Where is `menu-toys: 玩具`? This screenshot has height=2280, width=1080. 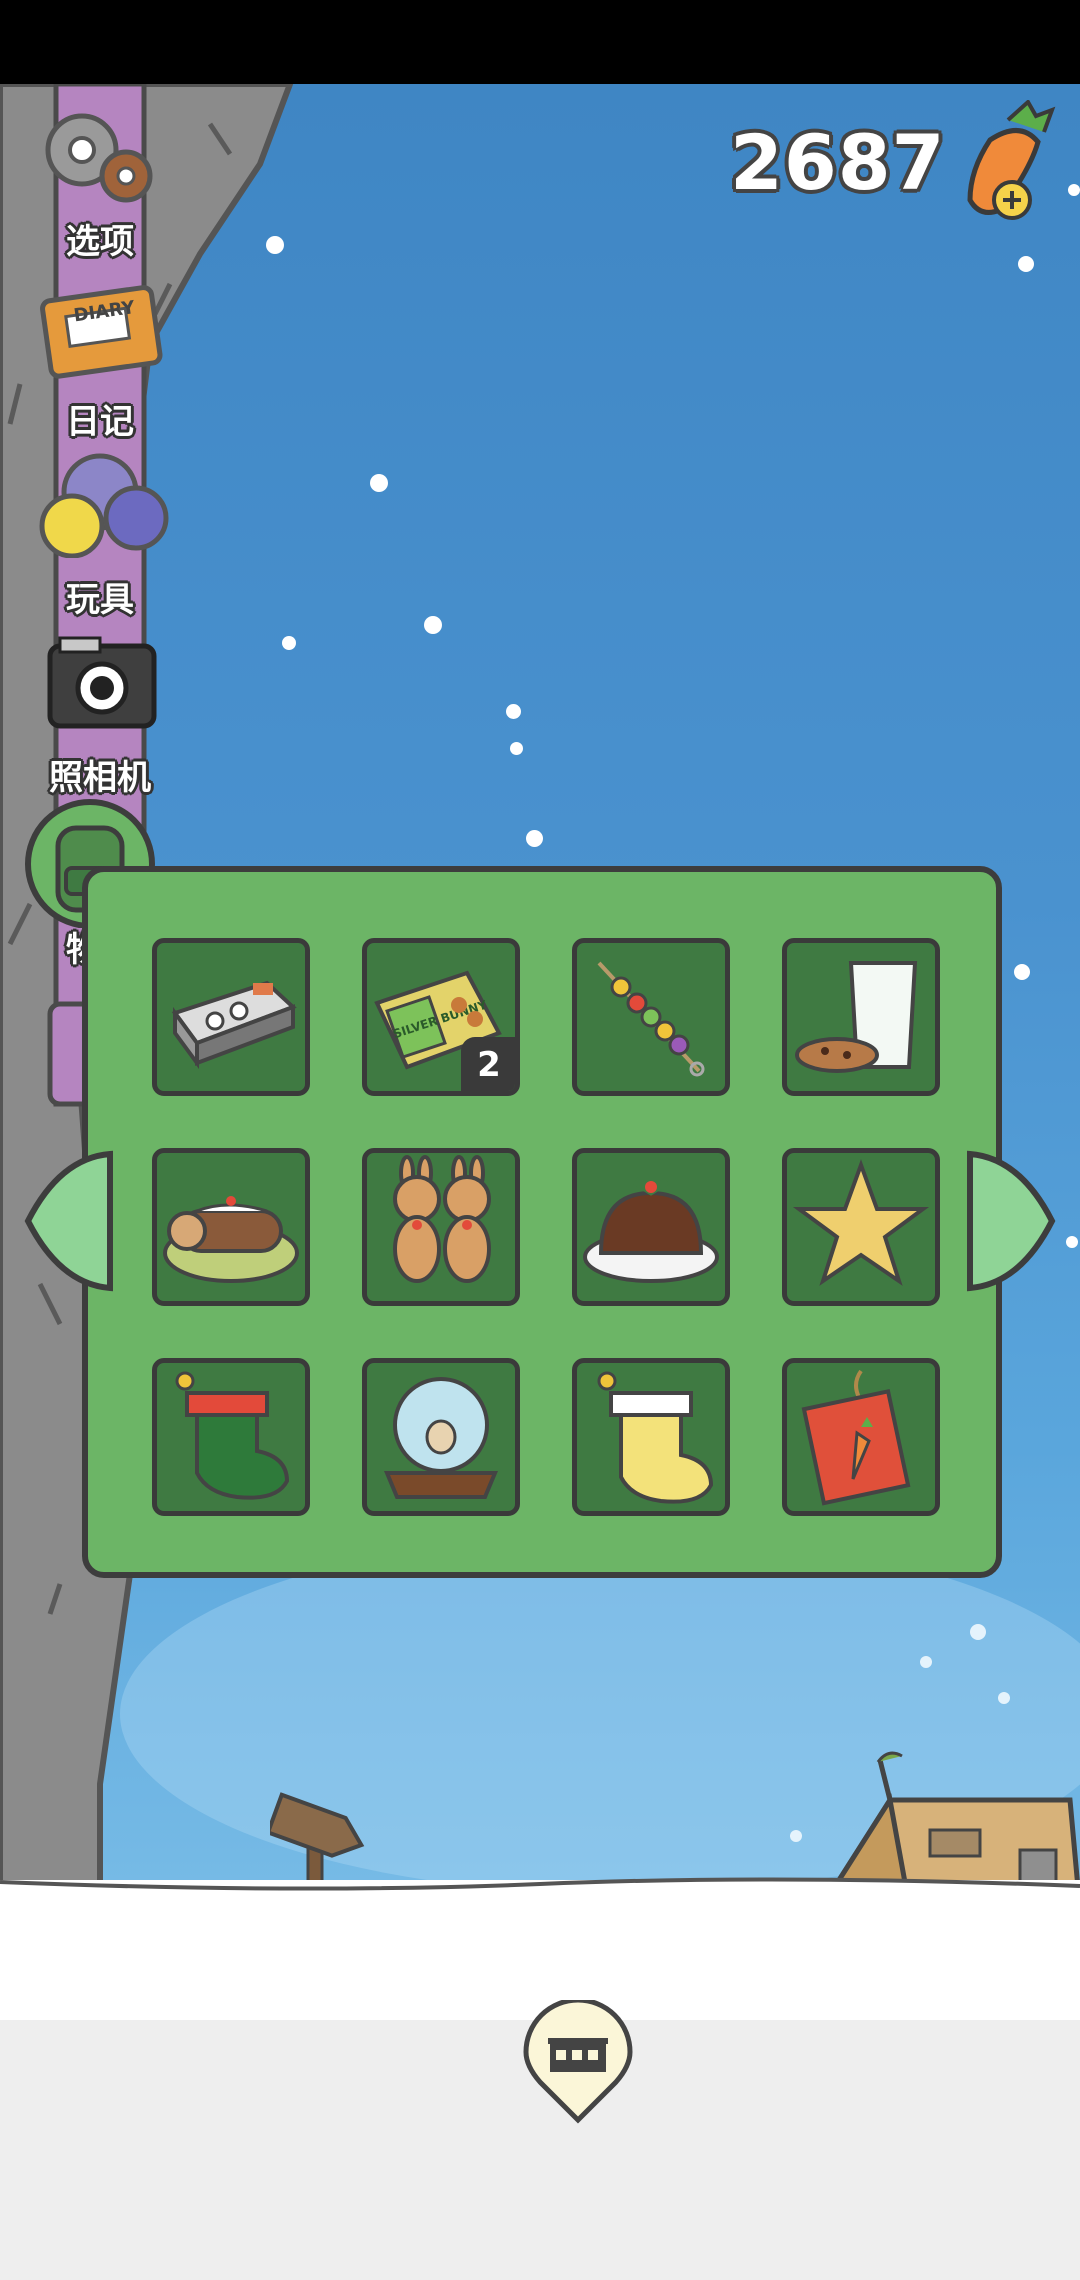
menu-toys: 玩具 is located at coordinates (100, 534).